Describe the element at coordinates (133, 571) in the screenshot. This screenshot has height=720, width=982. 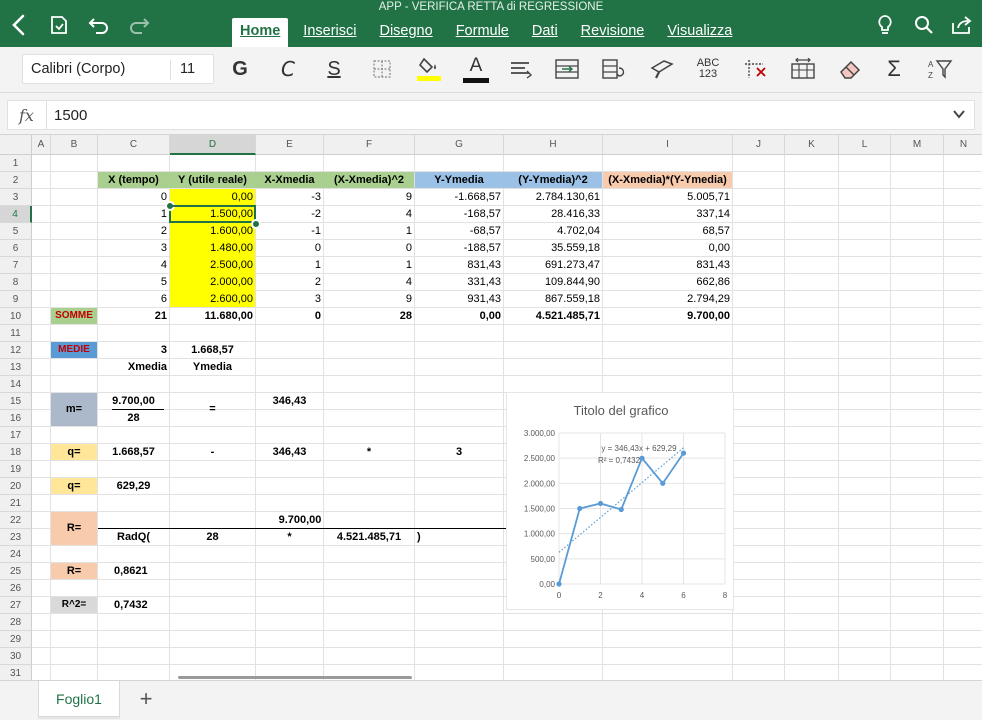
I see `r-value: 0,8621` at that location.